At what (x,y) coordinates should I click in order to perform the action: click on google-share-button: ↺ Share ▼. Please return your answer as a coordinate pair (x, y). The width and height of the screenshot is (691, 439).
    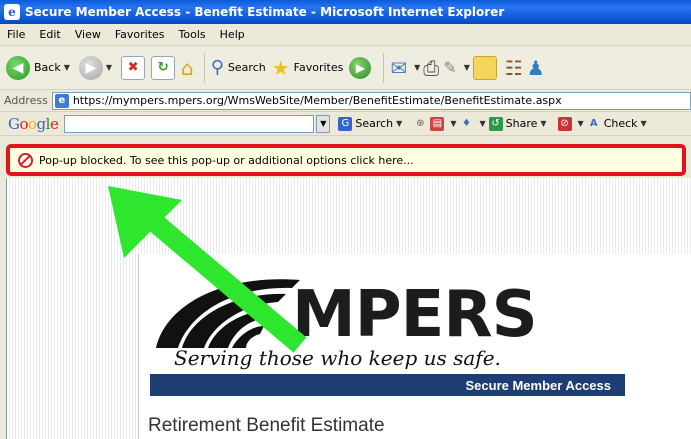
    Looking at the image, I should click on (519, 123).